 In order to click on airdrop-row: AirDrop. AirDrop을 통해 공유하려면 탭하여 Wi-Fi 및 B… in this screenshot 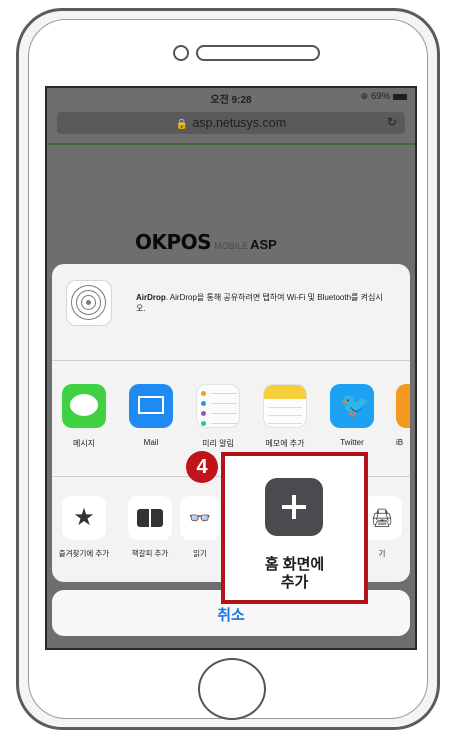, I will do `click(231, 306)`.